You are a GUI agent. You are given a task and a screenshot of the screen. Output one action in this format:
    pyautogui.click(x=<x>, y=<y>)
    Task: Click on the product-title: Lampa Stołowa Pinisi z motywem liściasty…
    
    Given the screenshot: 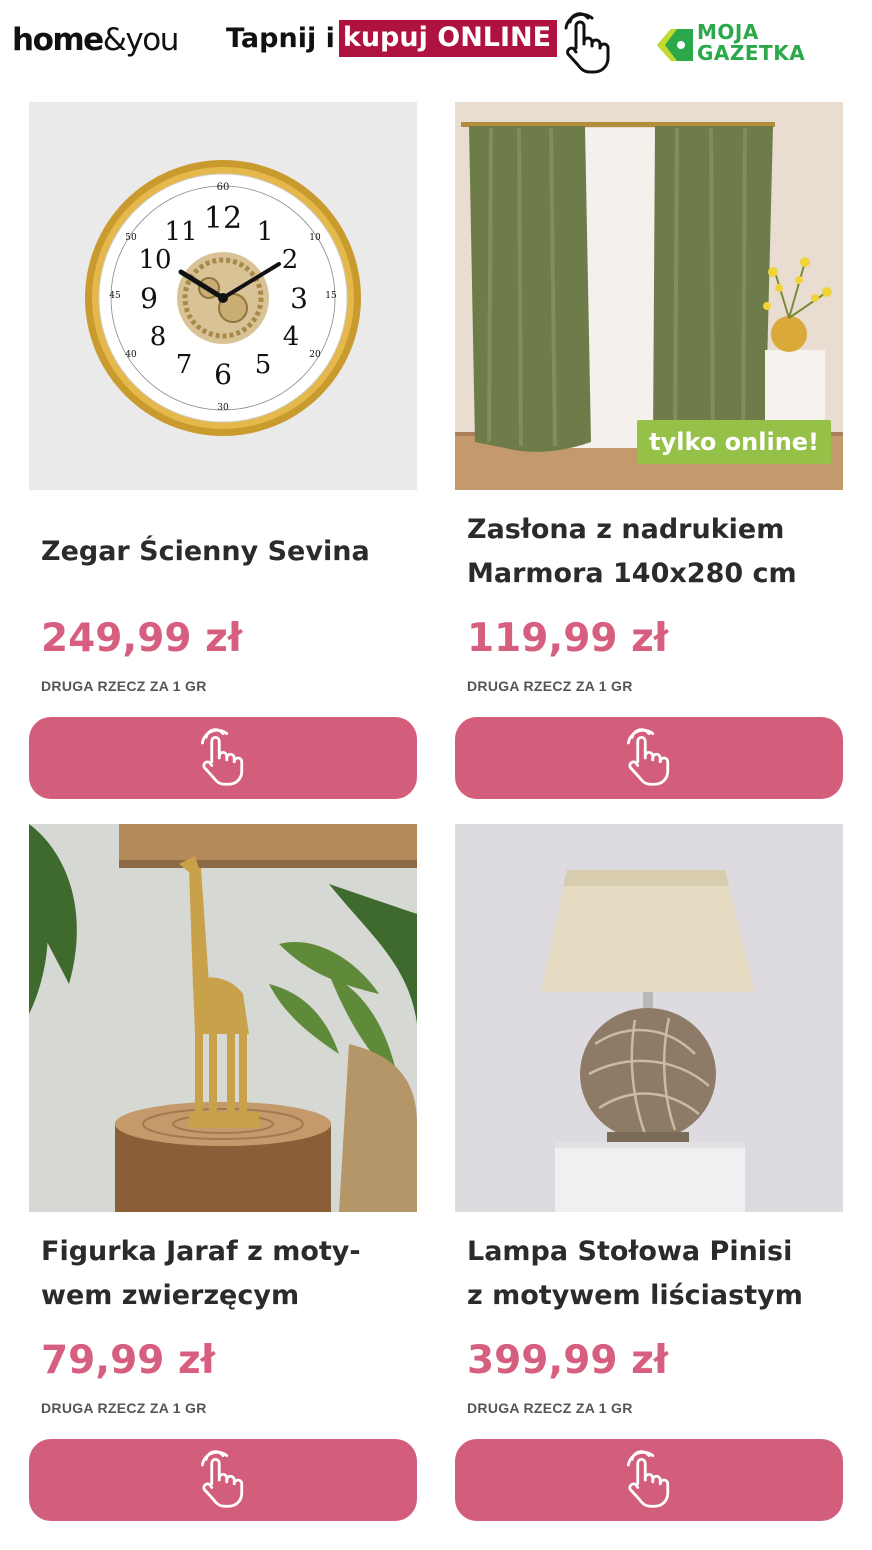 What is the action you would take?
    pyautogui.click(x=652, y=1274)
    